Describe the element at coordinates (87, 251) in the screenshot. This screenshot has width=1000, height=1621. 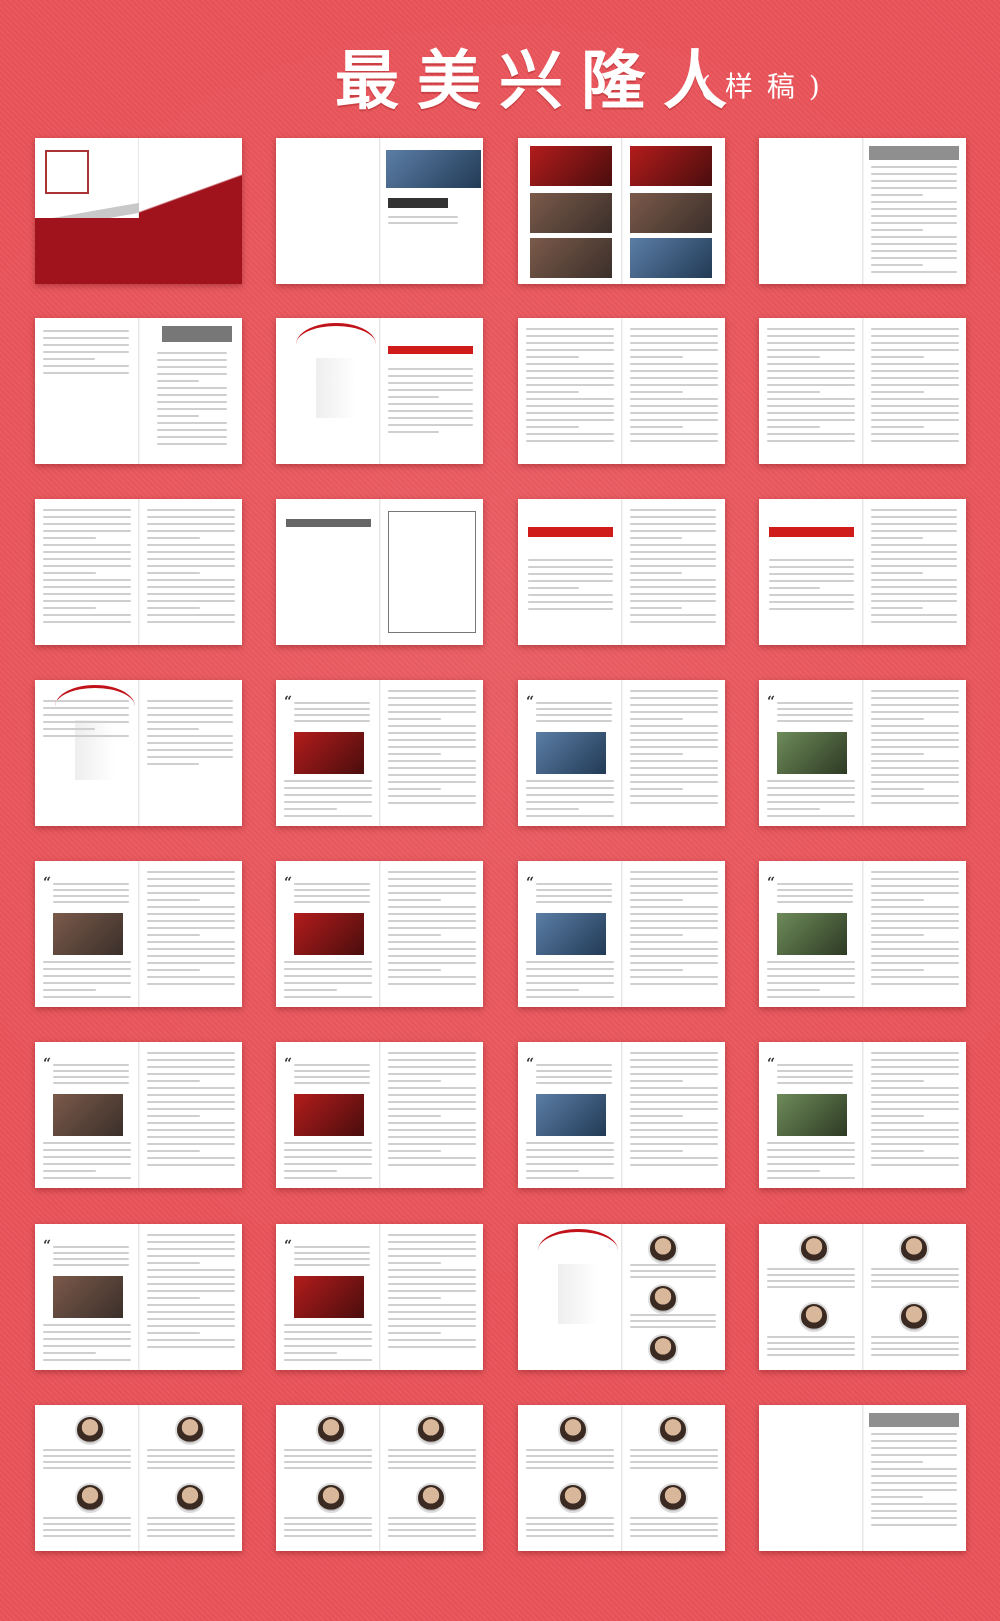
I see `cover-red-panel` at that location.